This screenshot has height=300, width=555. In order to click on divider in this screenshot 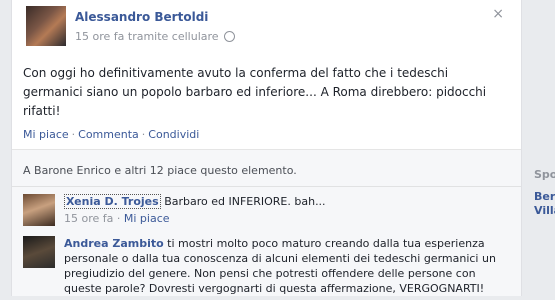, I will do `click(266, 186)`.